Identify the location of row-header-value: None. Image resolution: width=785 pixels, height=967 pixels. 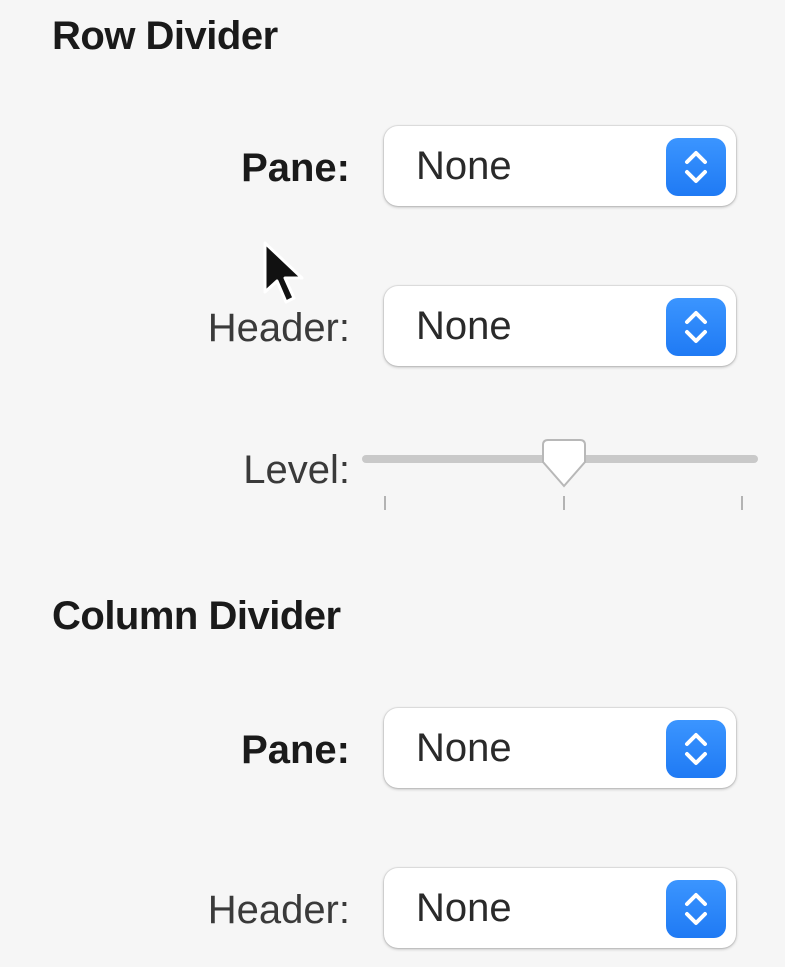
(464, 326).